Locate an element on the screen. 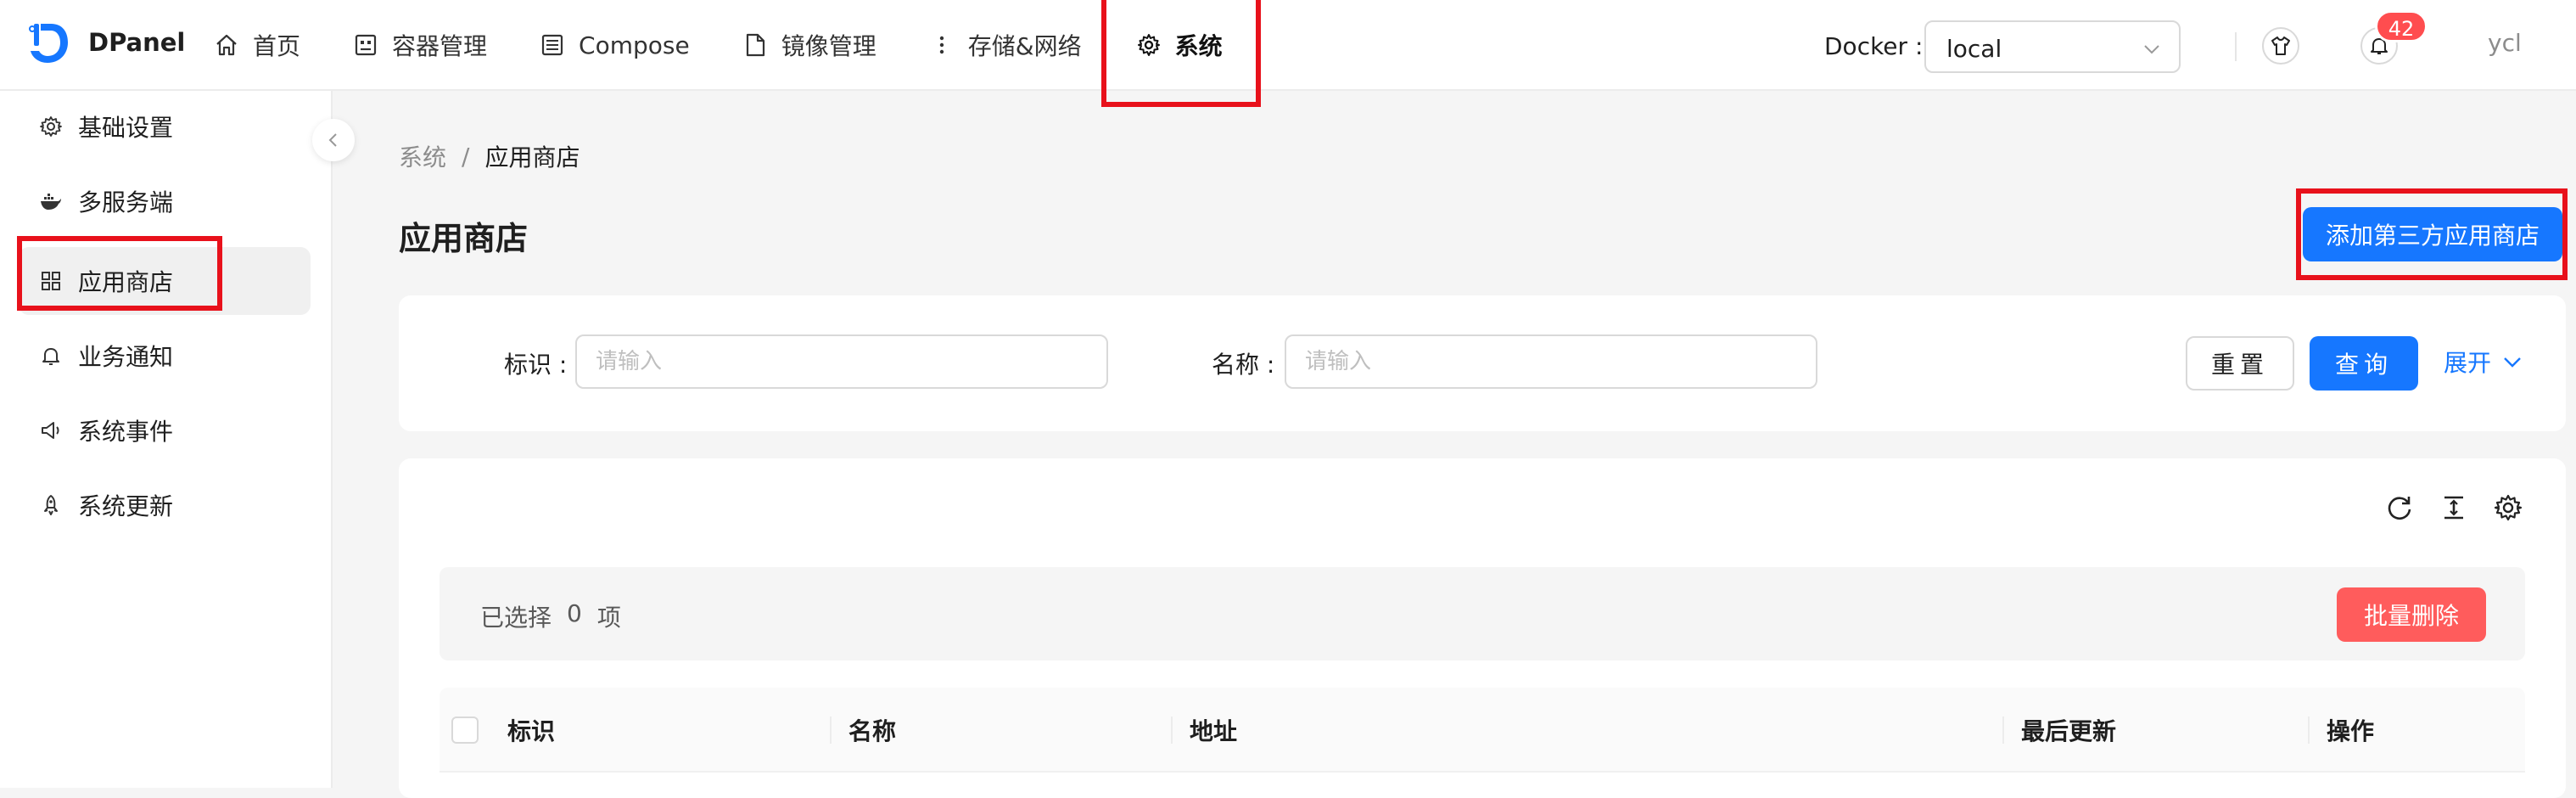  settings-icon is located at coordinates (2508, 508).